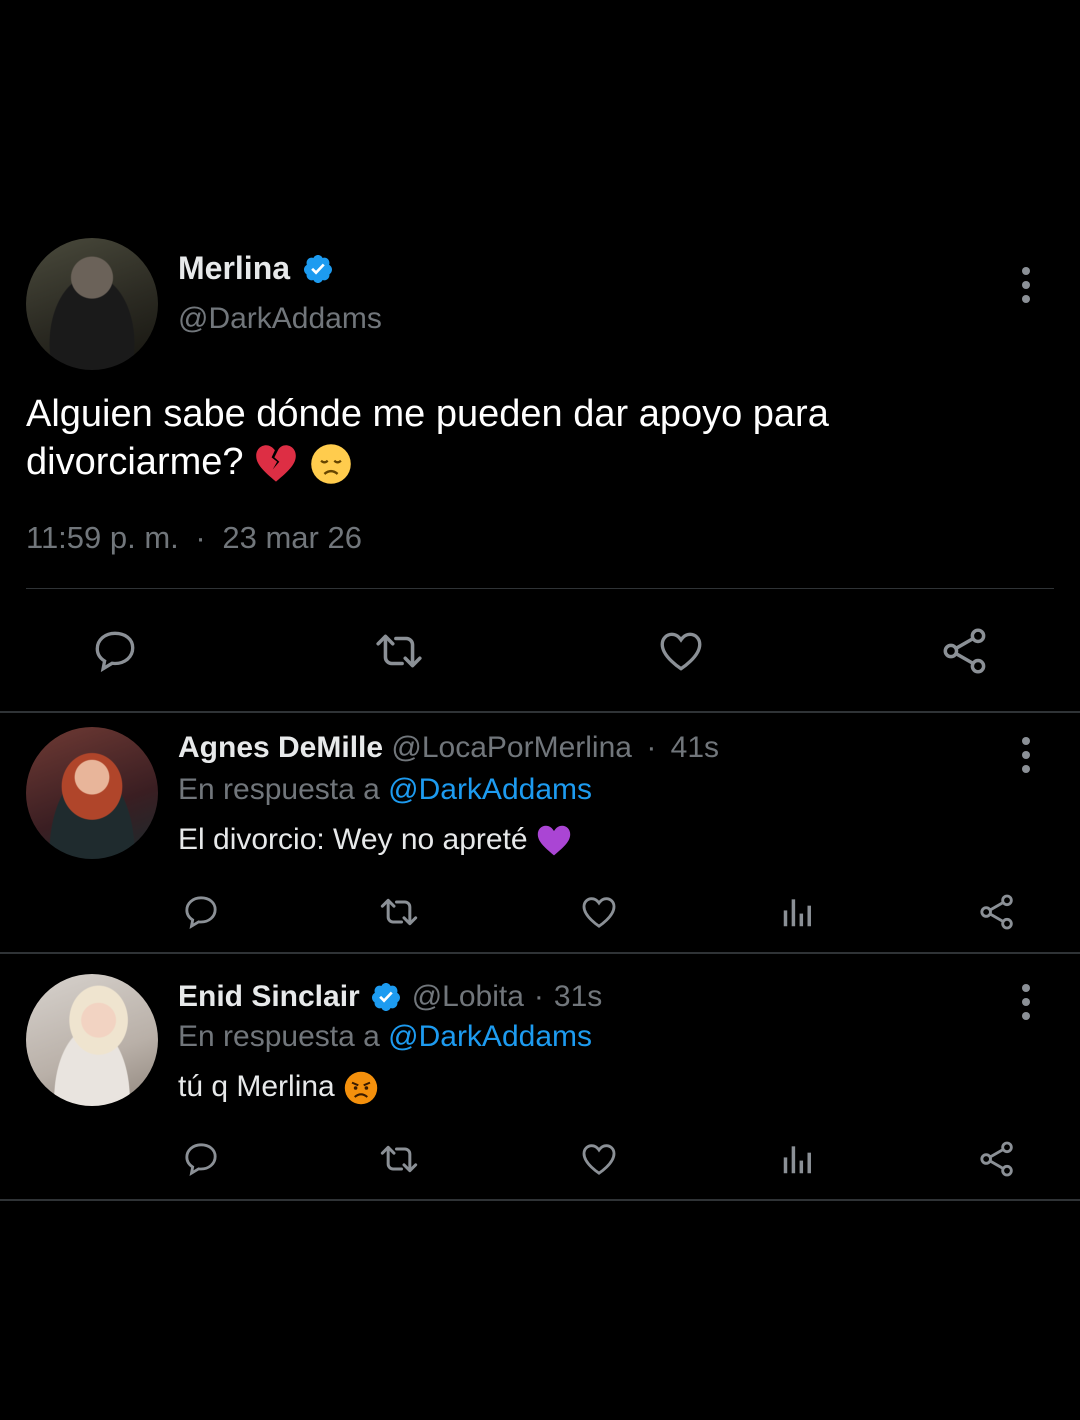  Describe the element at coordinates (92, 793) in the screenshot. I see `avatar-agnes` at that location.